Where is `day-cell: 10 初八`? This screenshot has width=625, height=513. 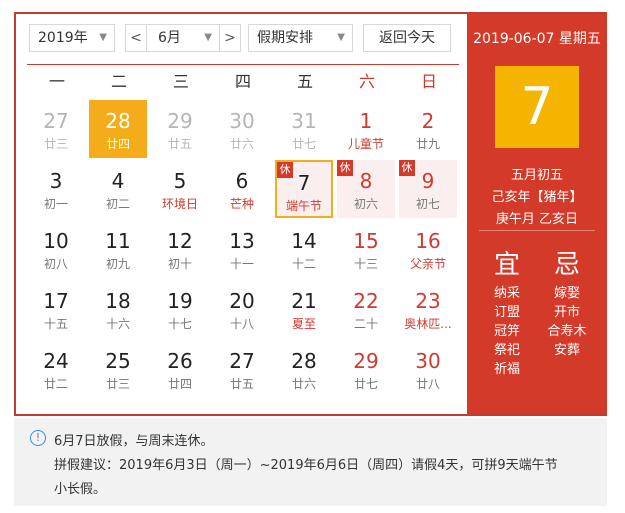 day-cell: 10 初八 is located at coordinates (56, 249).